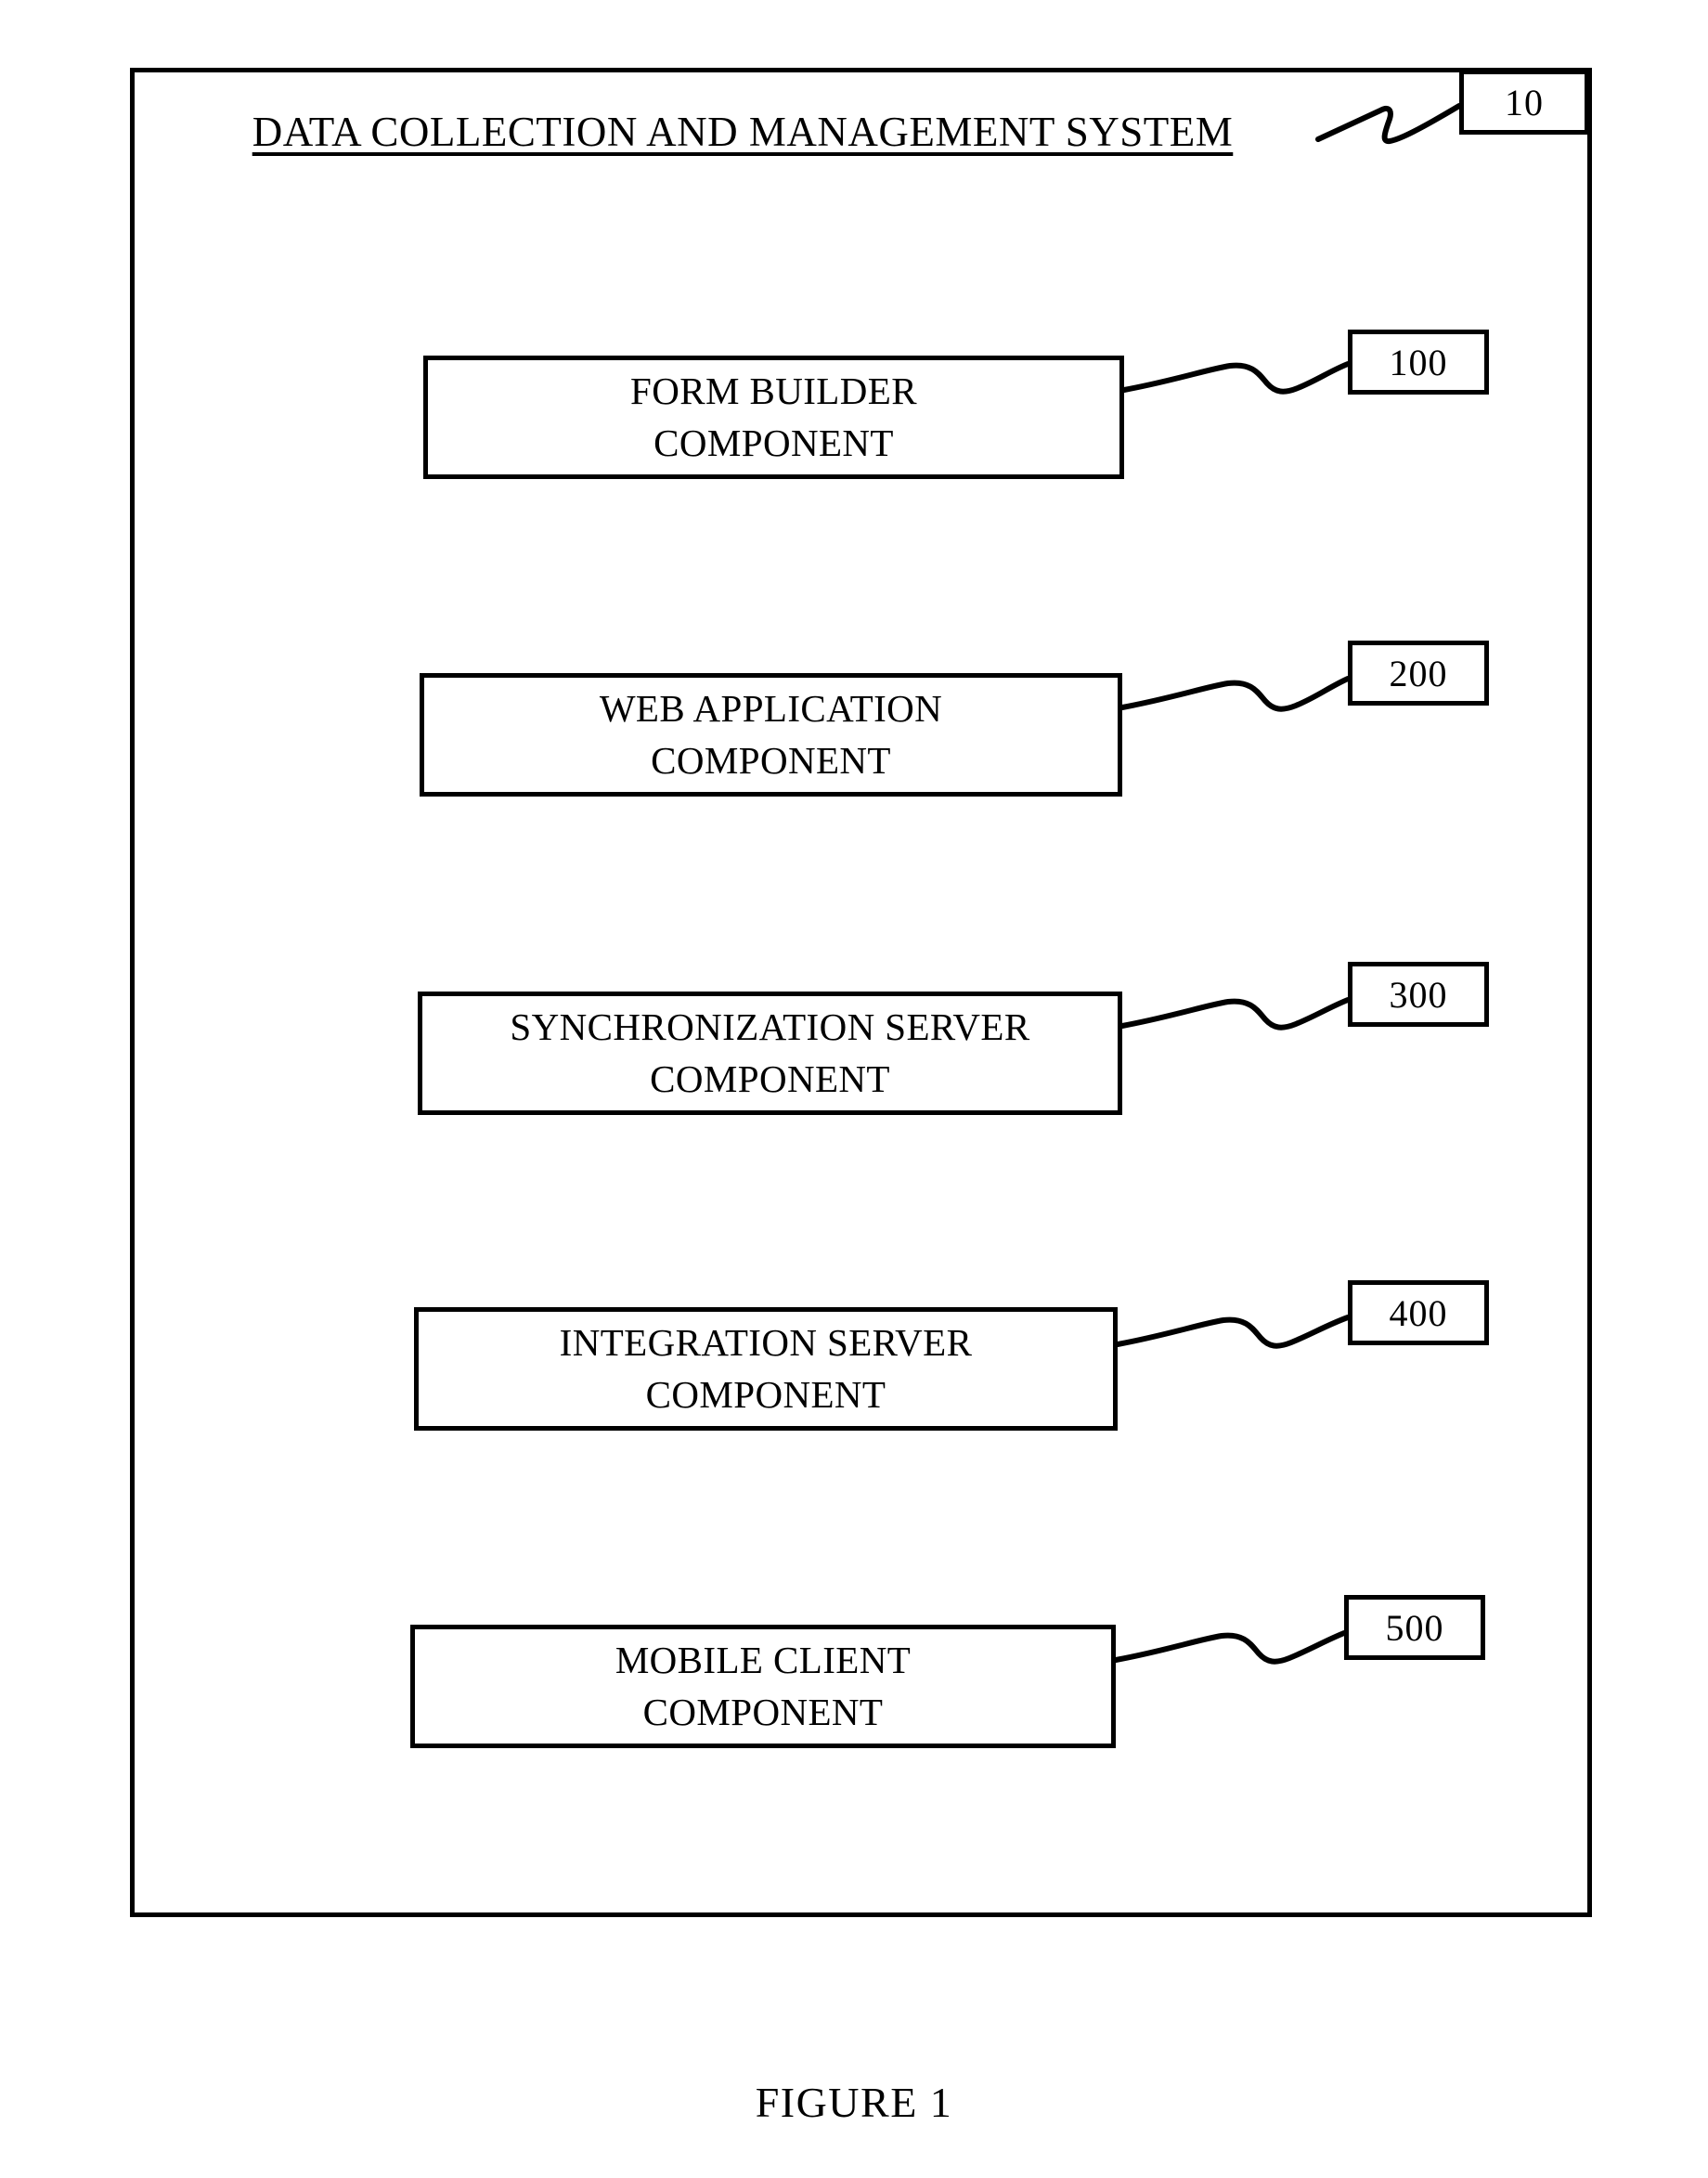 The height and width of the screenshot is (2178, 1708). I want to click on figure-title: DATA COLLECTION AND MANAGEMENT SYSTEM, so click(743, 132).